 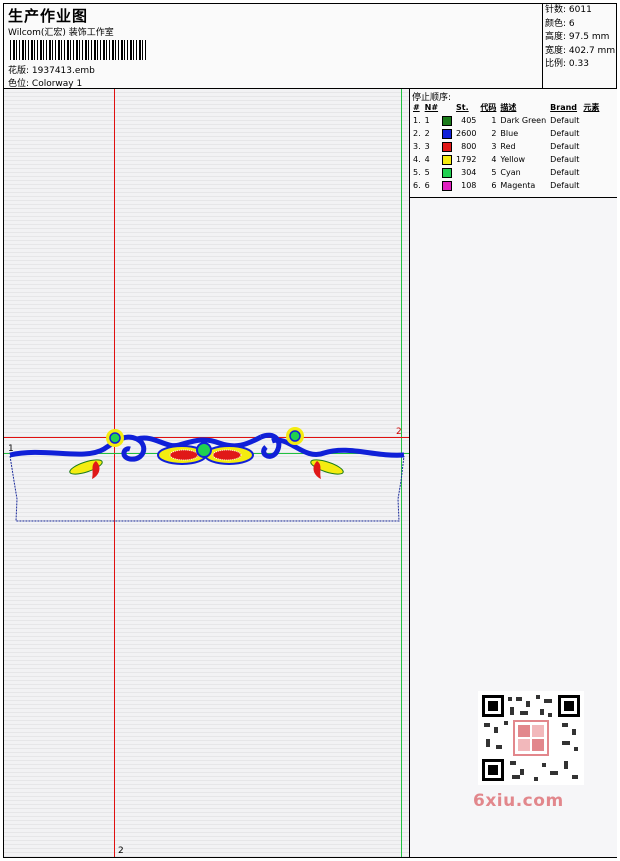 I want to click on row-stitches: 108, so click(x=469, y=185).